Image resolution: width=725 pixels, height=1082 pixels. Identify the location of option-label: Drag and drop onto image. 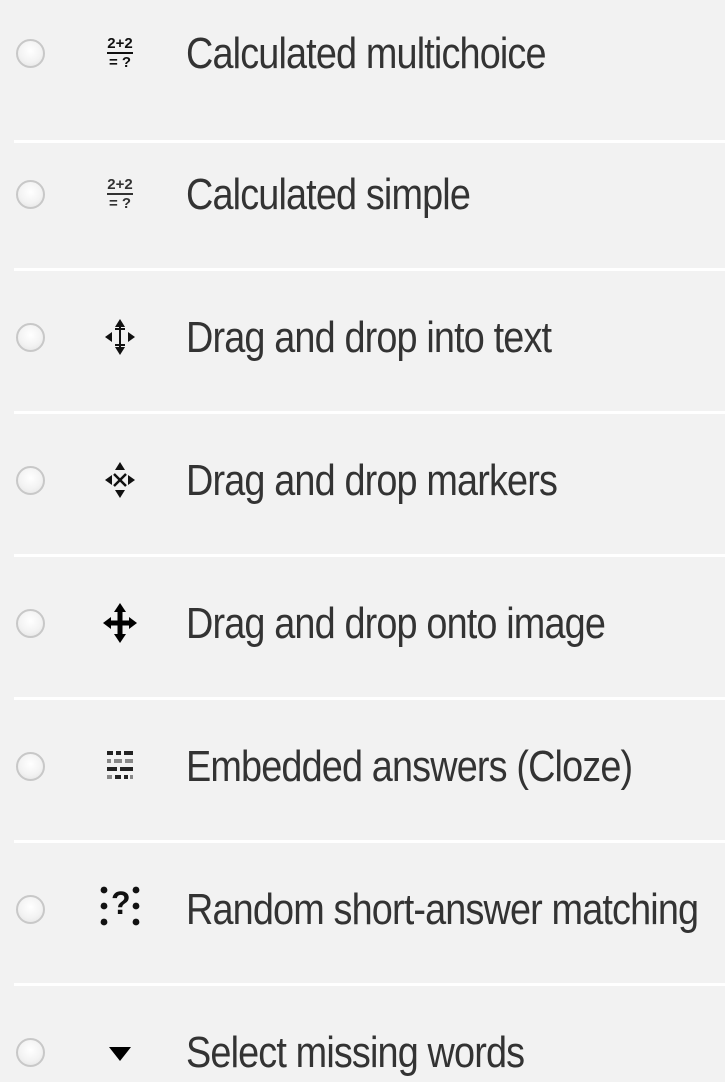
(396, 623).